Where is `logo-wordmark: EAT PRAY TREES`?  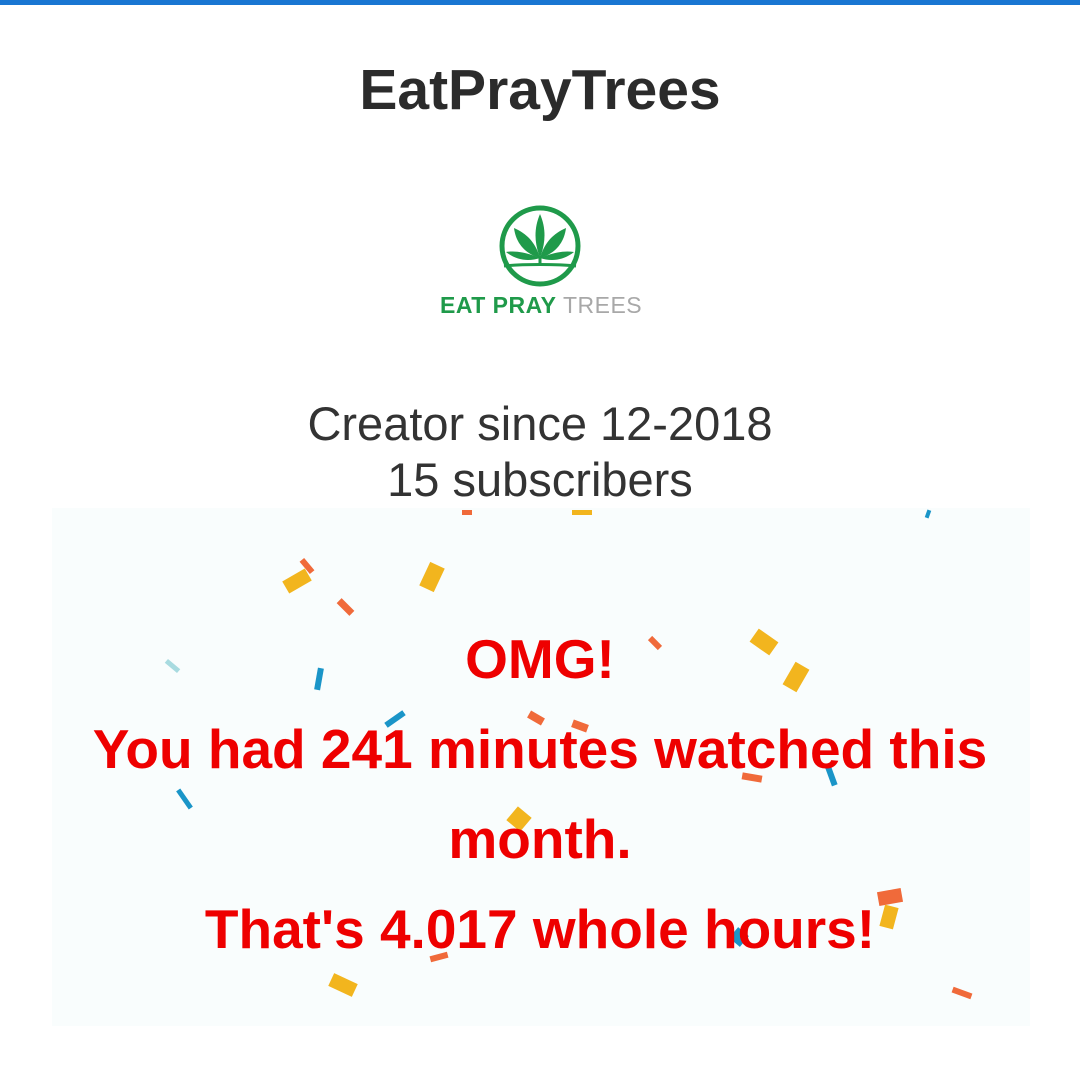
logo-wordmark: EAT PRAY TREES is located at coordinates (541, 305).